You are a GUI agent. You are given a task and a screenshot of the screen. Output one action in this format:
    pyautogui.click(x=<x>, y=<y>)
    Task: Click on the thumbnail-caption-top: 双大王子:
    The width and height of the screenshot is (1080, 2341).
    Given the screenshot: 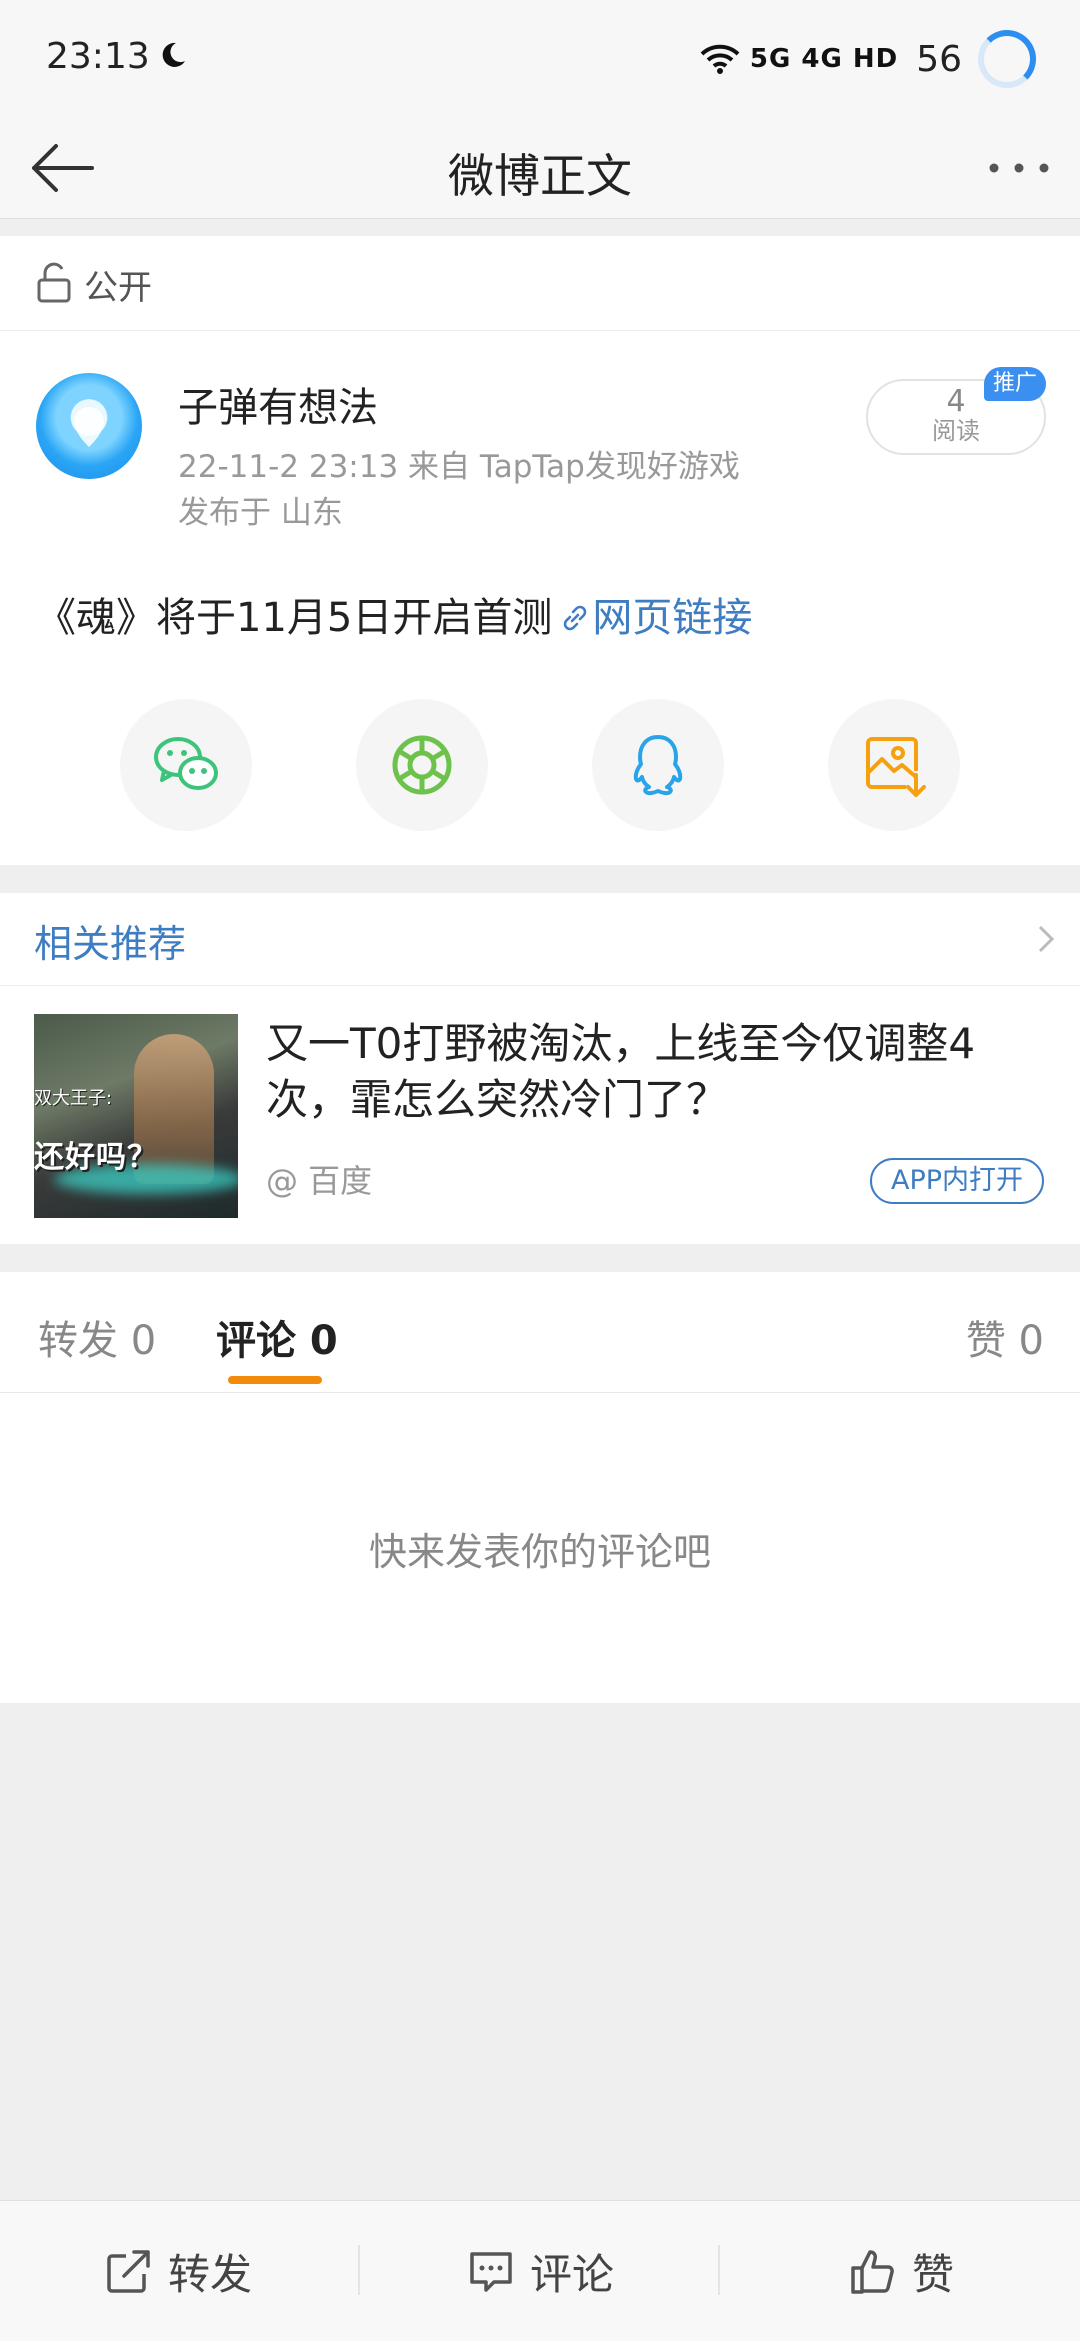 What is the action you would take?
    pyautogui.click(x=73, y=1098)
    